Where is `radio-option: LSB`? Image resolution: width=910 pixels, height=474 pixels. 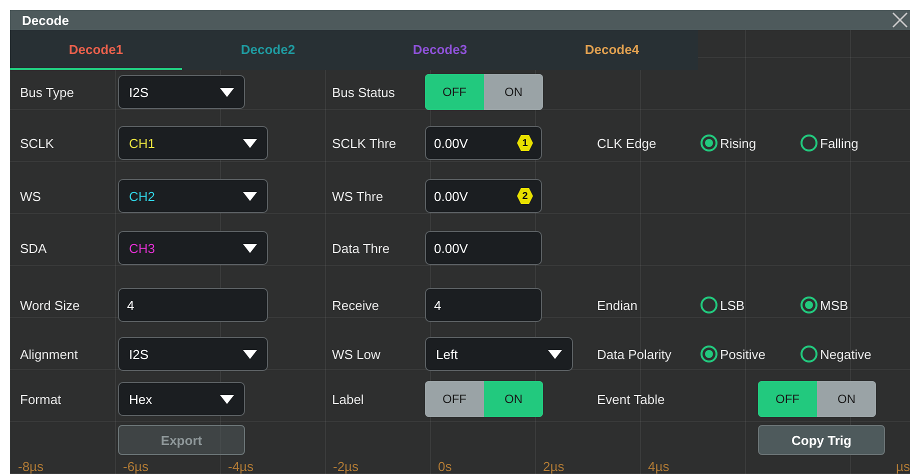
radio-option: LSB is located at coordinates (750, 305).